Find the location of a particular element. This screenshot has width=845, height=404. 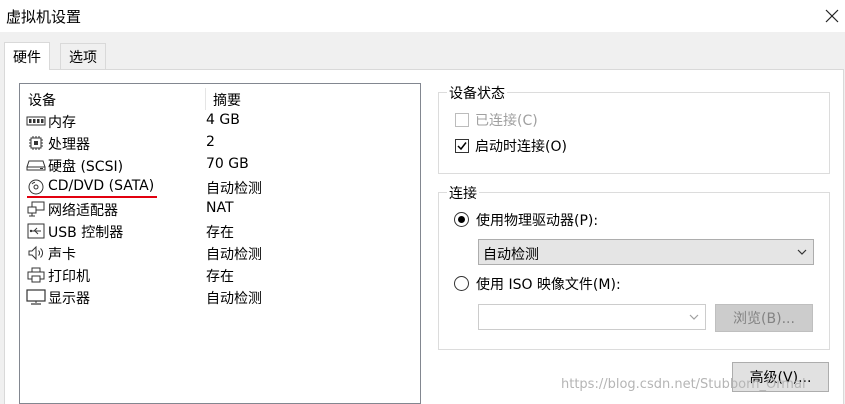

processor-icon is located at coordinates (36, 143).